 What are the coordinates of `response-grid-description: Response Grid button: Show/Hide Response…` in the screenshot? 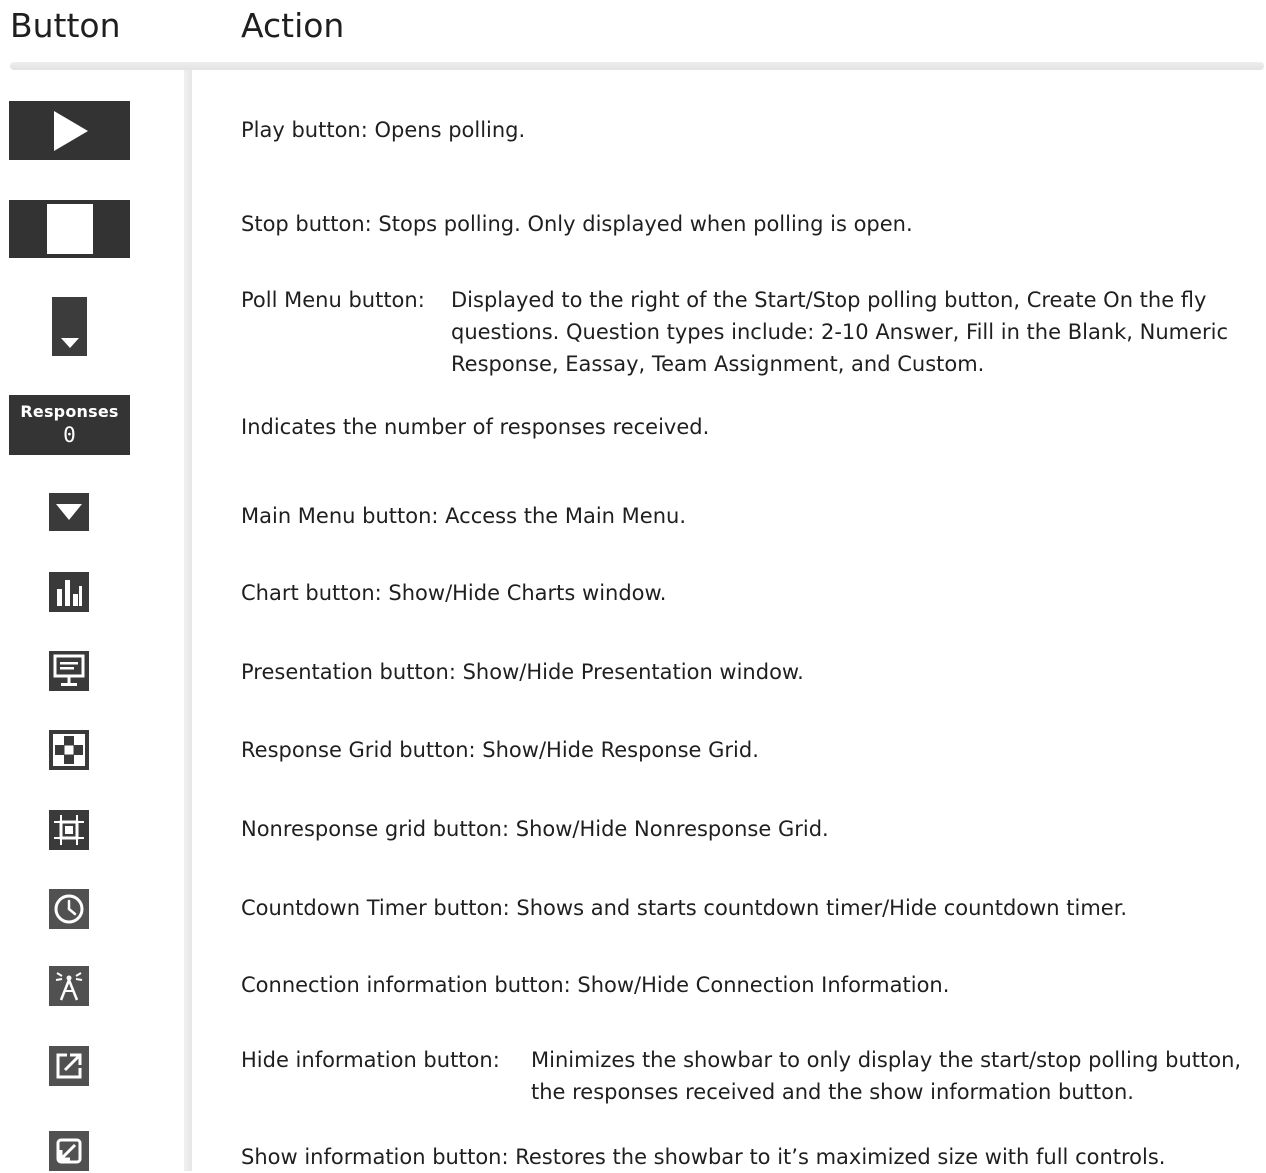 It's located at (500, 750).